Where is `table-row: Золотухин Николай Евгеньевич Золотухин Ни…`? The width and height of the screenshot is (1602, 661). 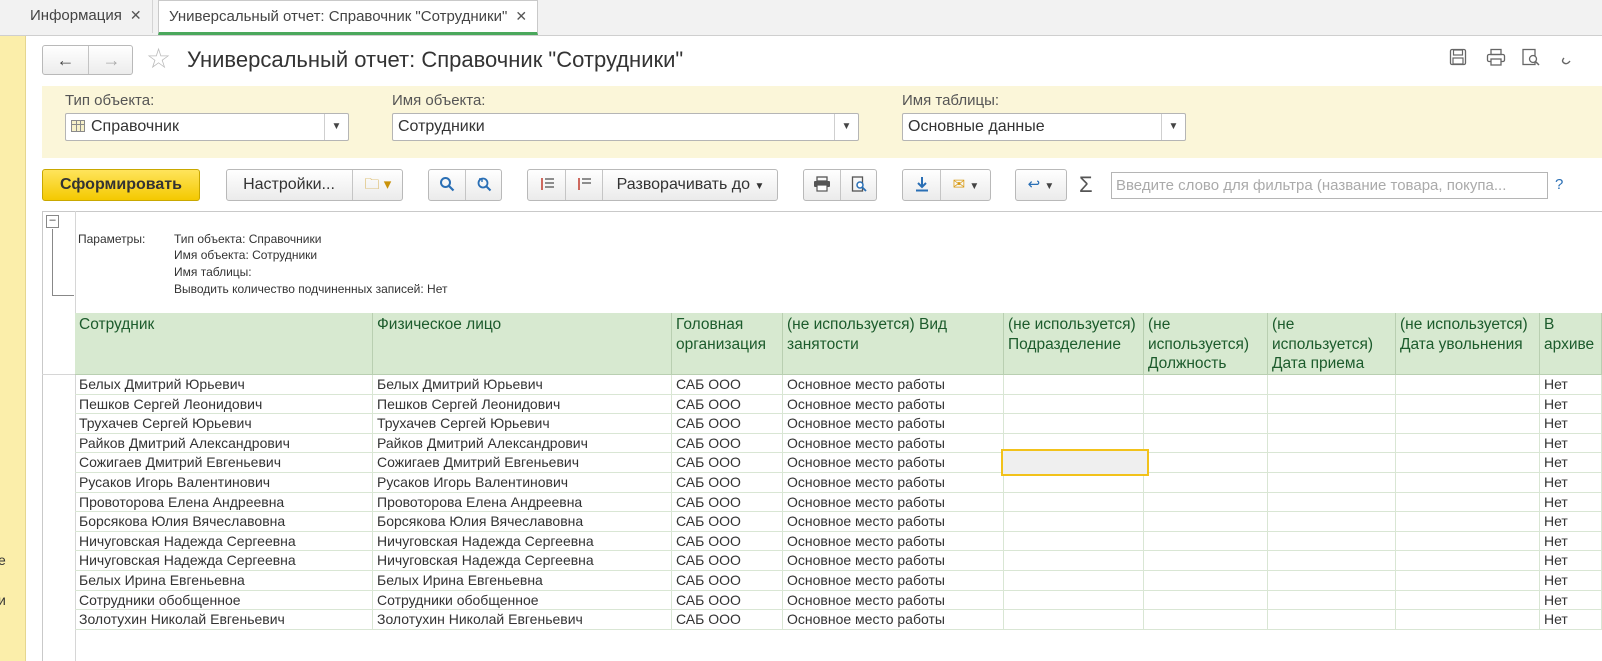 table-row: Золотухин Николай Евгеньевич Золотухин Ни… is located at coordinates (838, 620).